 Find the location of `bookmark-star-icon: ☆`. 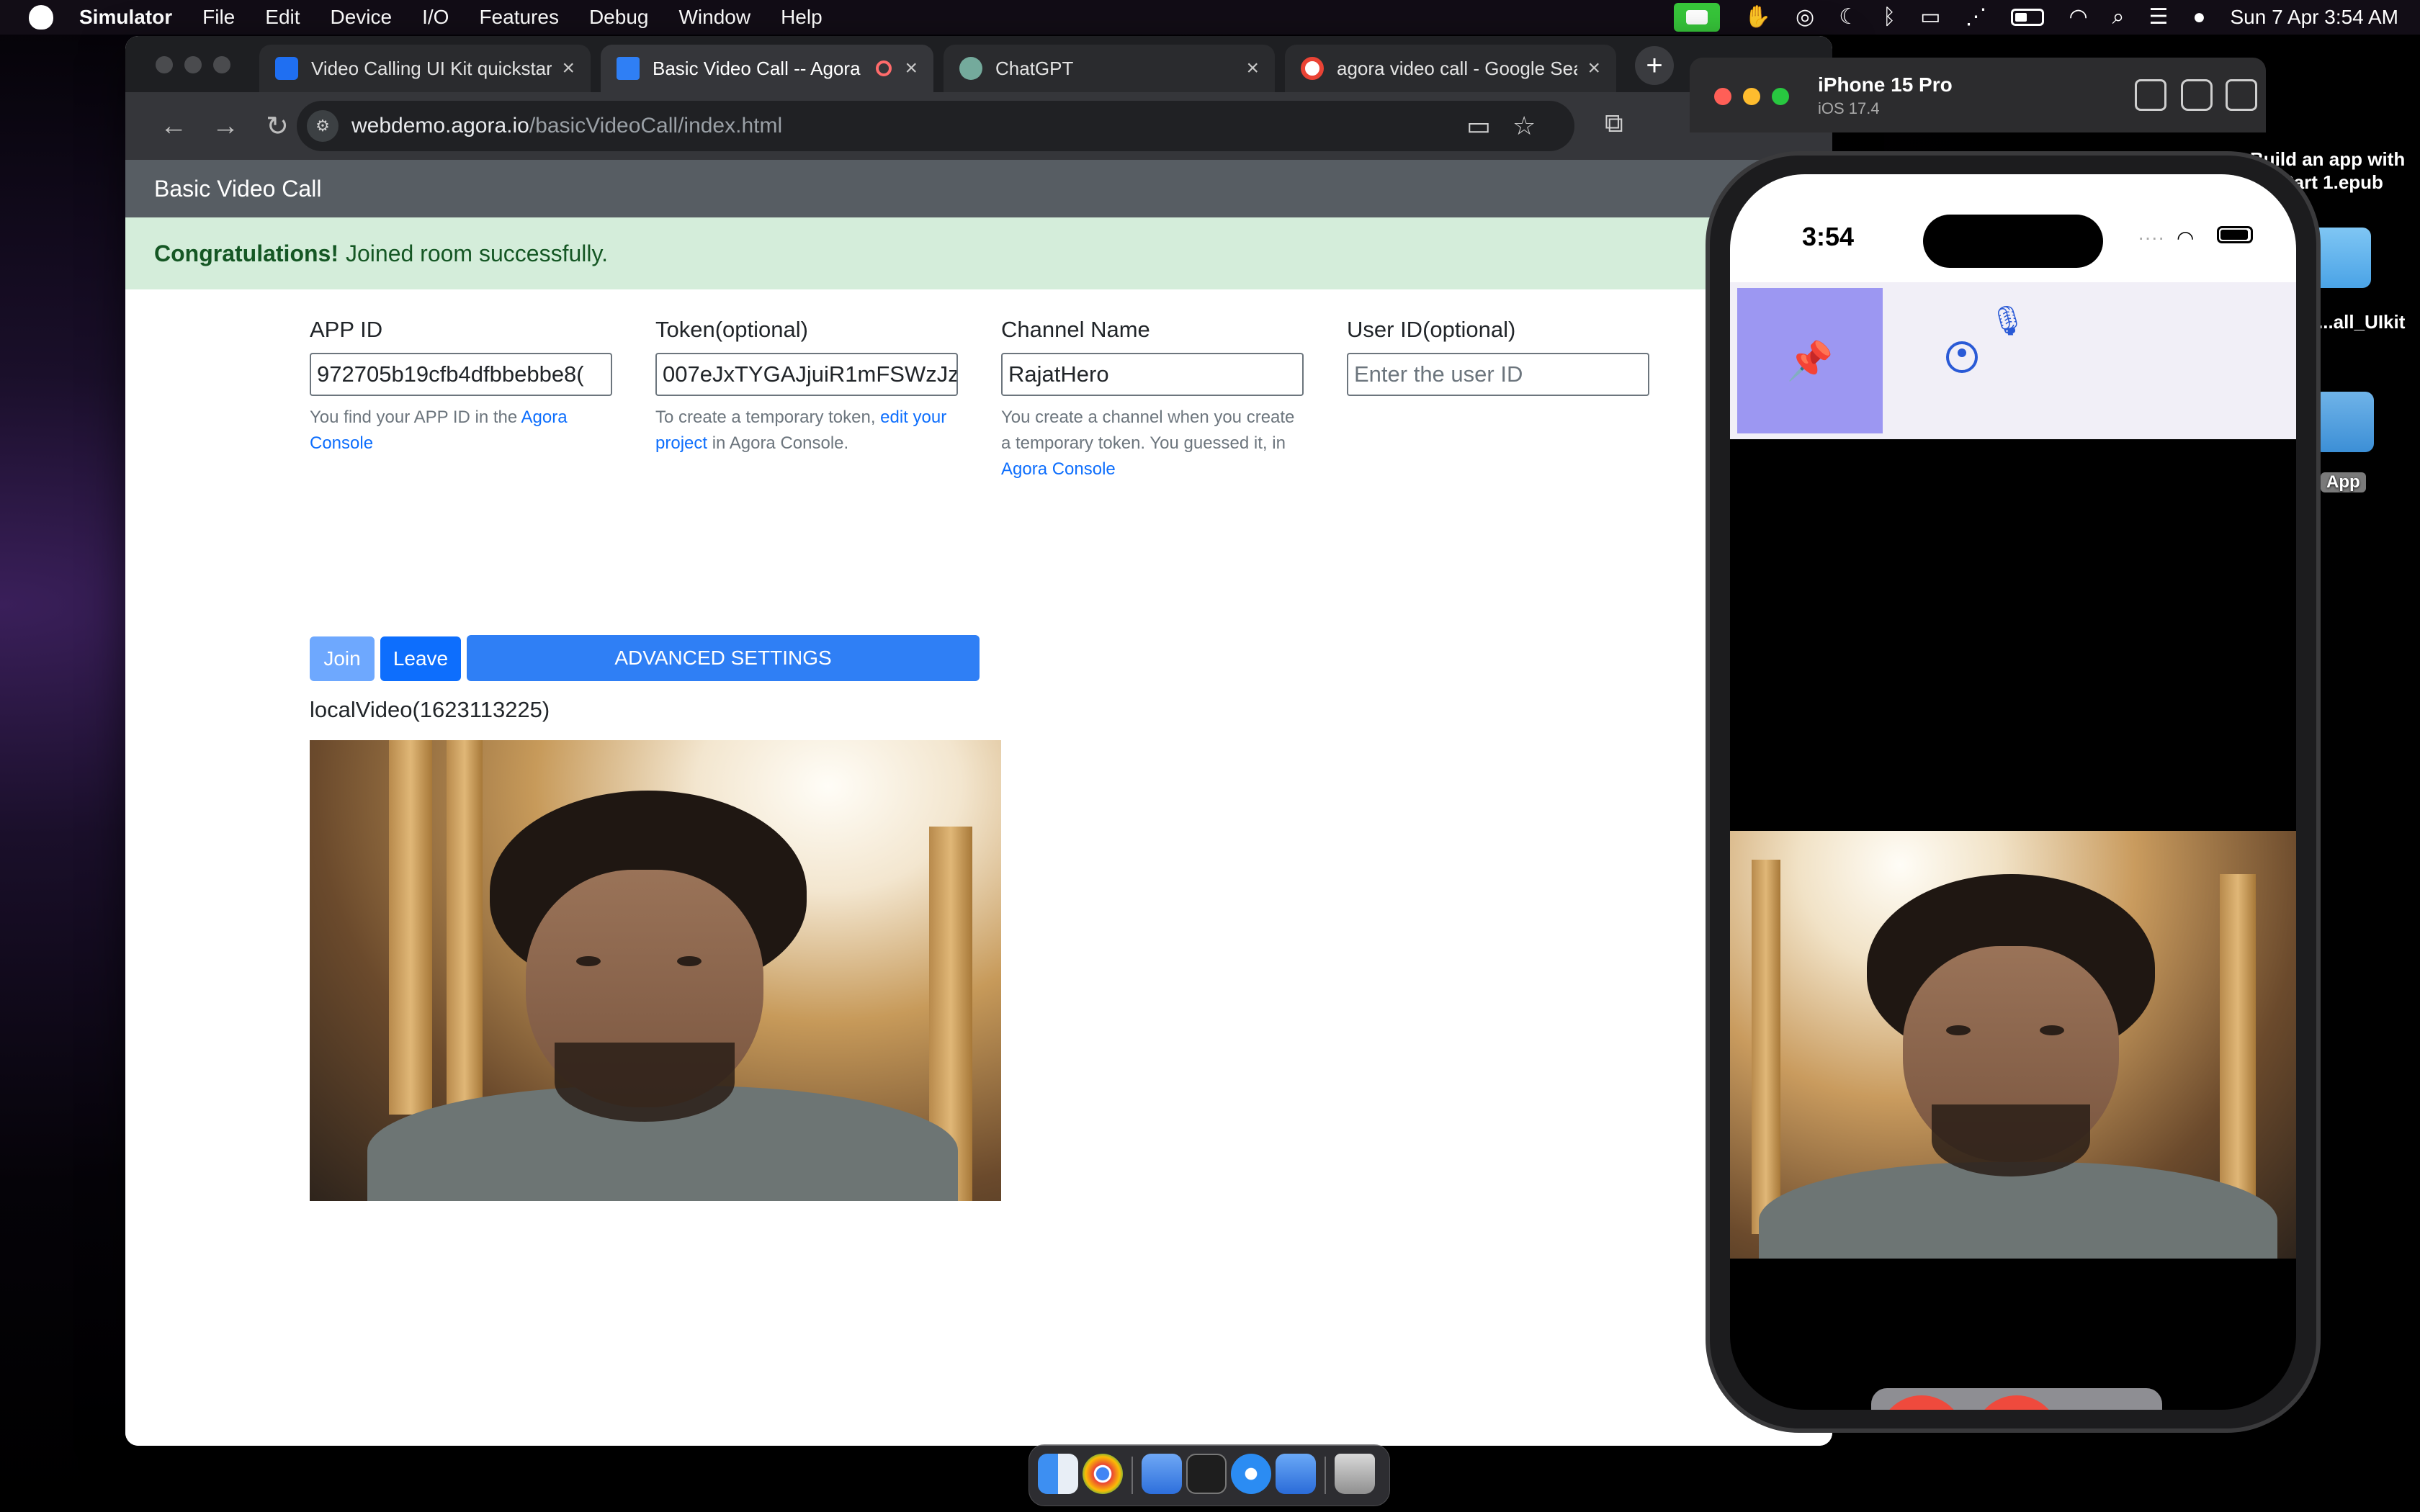

bookmark-star-icon: ☆ is located at coordinates (1524, 126).